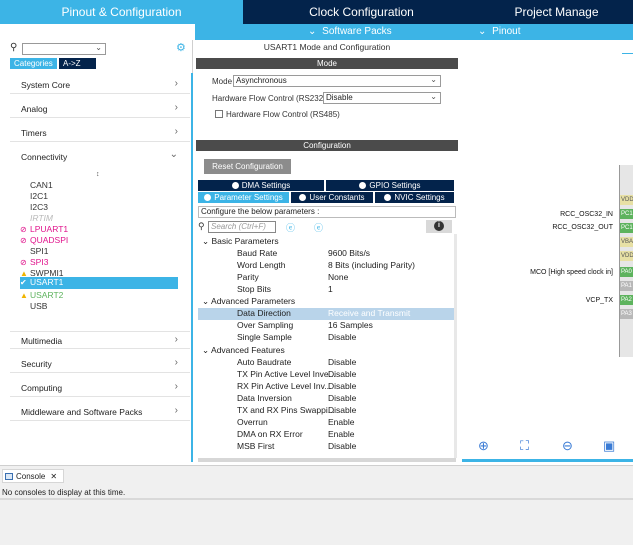  Describe the element at coordinates (100, 133) in the screenshot. I see `category-timers: Timers ›` at that location.